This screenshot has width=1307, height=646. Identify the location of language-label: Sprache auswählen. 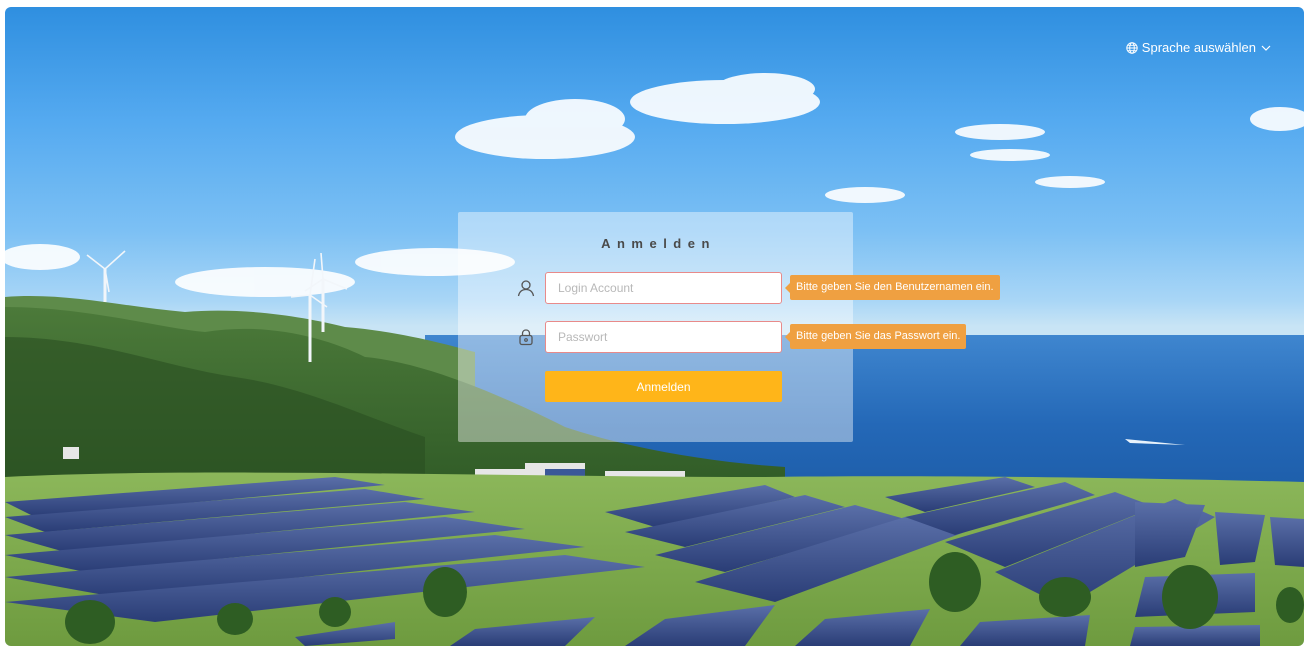
(1198, 47).